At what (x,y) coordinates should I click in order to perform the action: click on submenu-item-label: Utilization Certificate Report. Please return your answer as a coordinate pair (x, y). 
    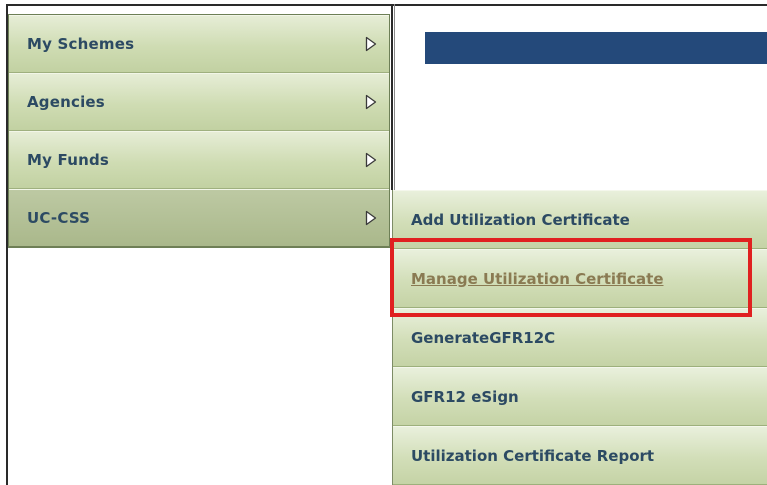
    Looking at the image, I should click on (533, 455).